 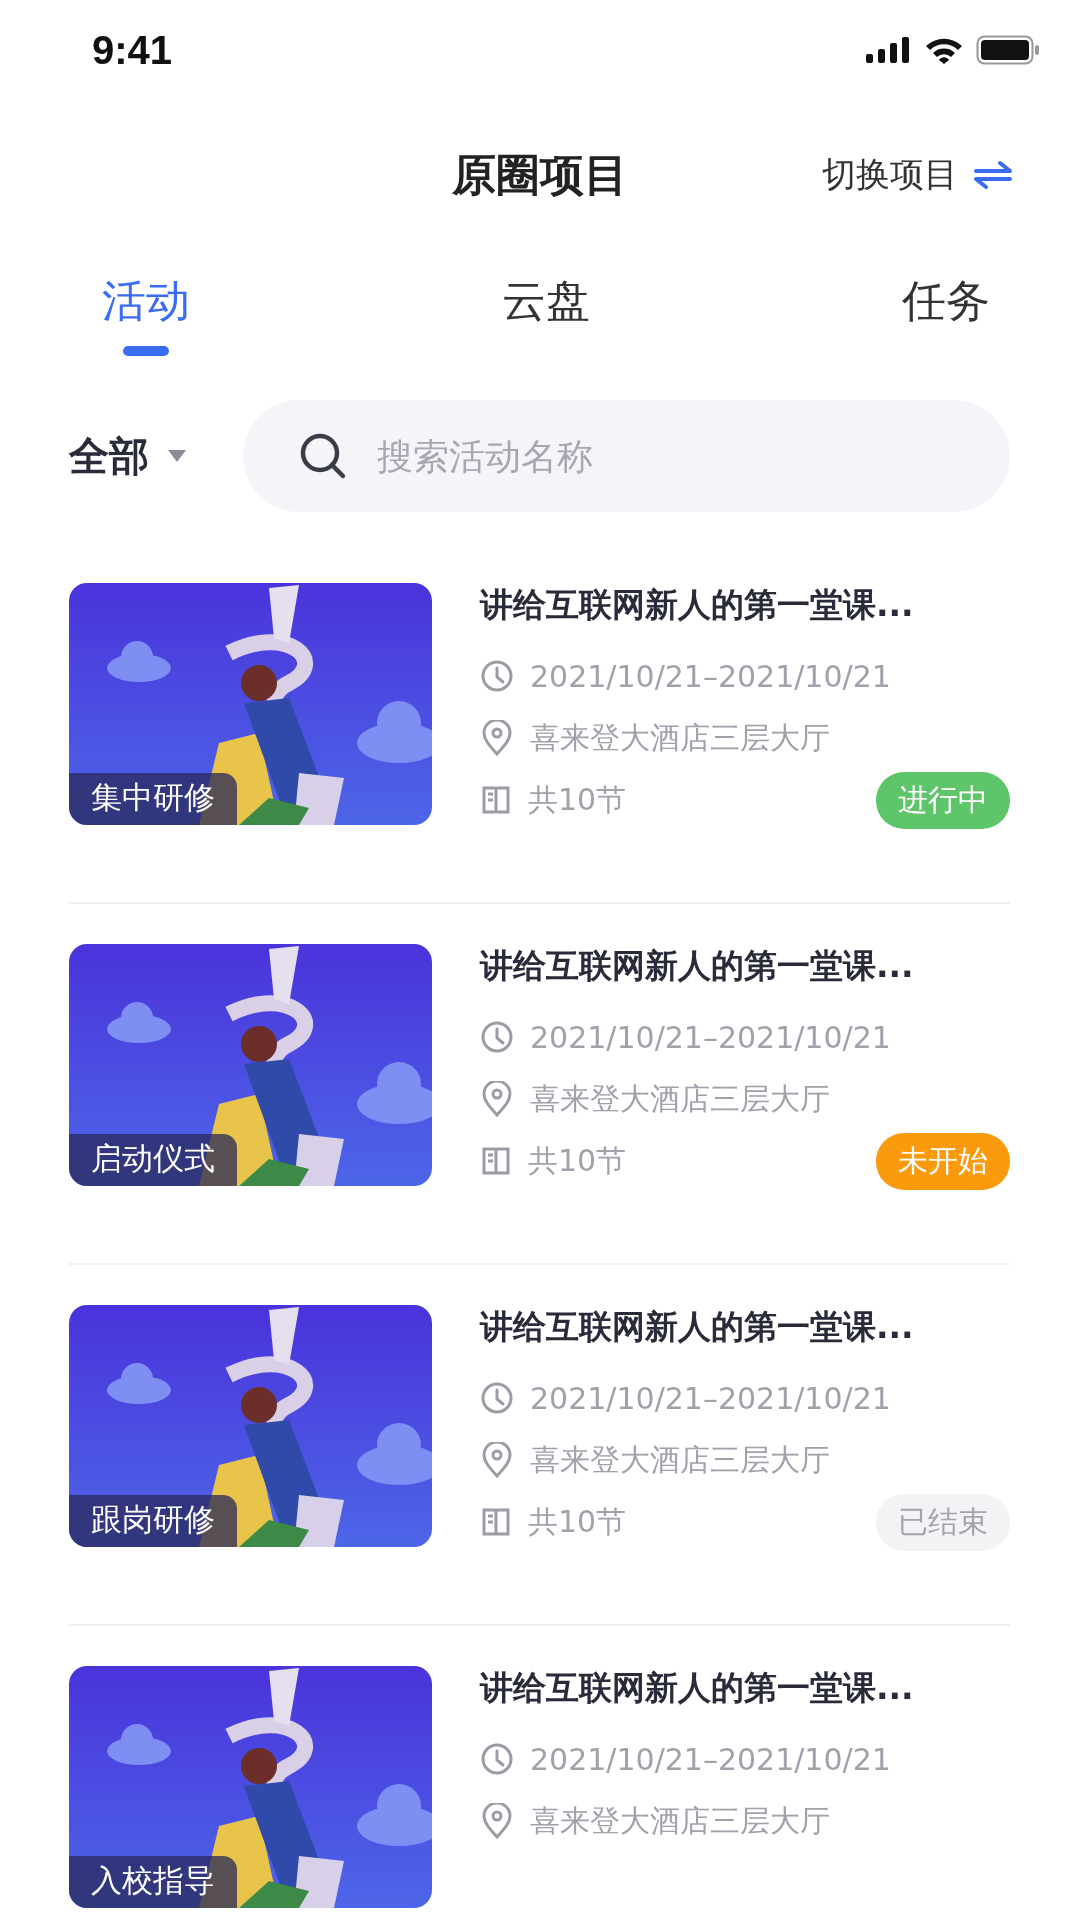 I want to click on battery-icon, so click(x=1008, y=50).